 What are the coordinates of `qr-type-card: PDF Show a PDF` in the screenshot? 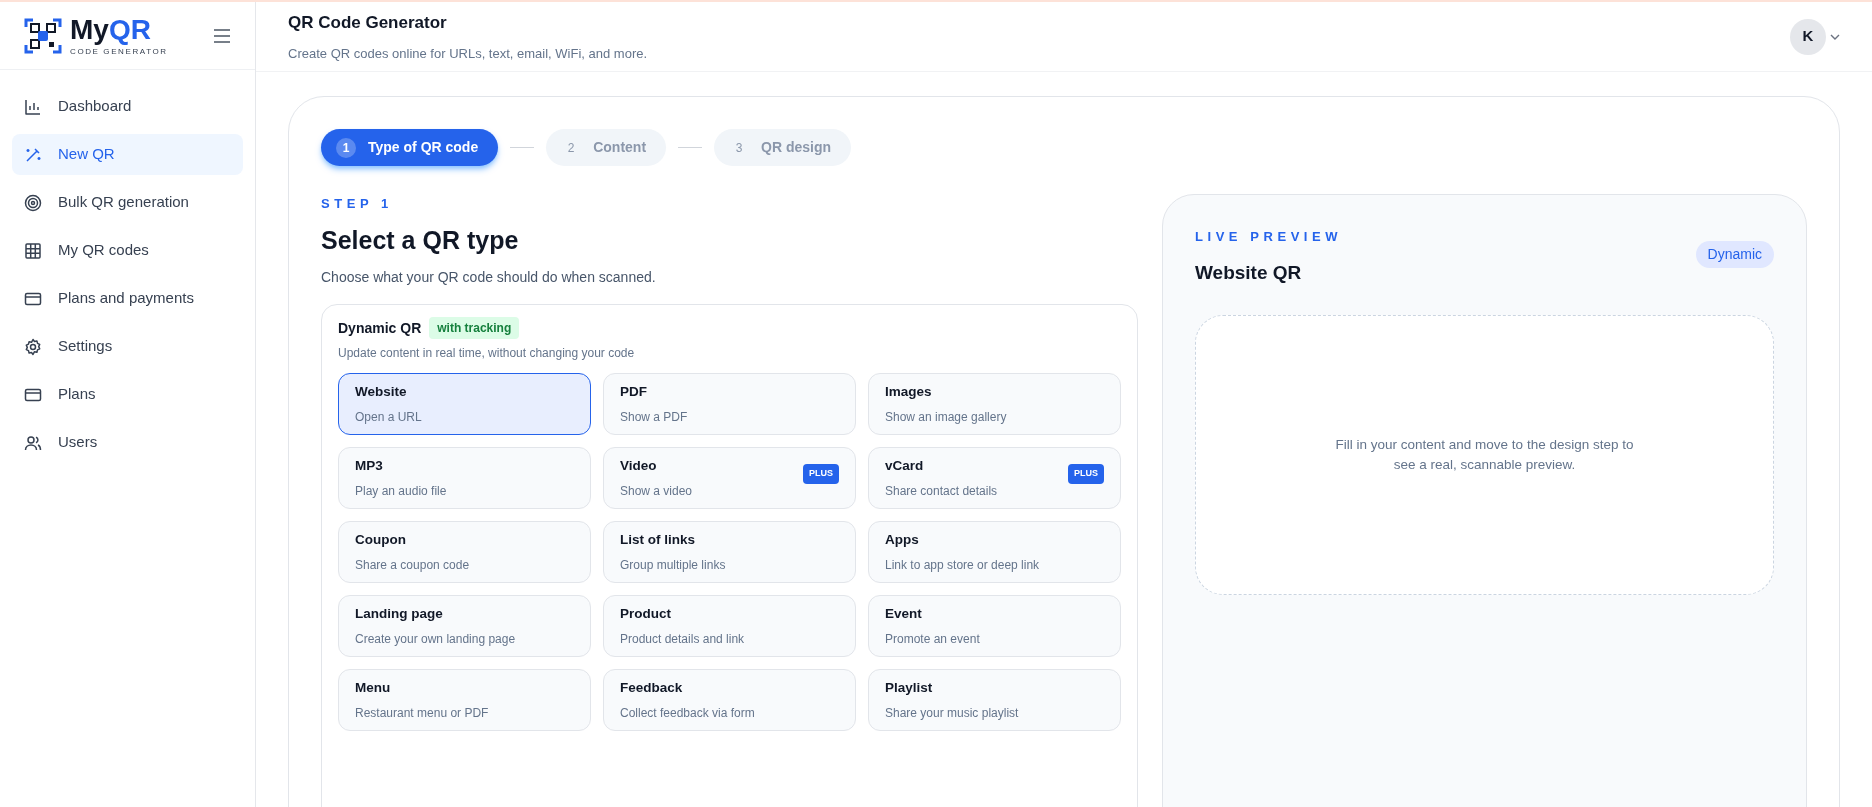 It's located at (729, 404).